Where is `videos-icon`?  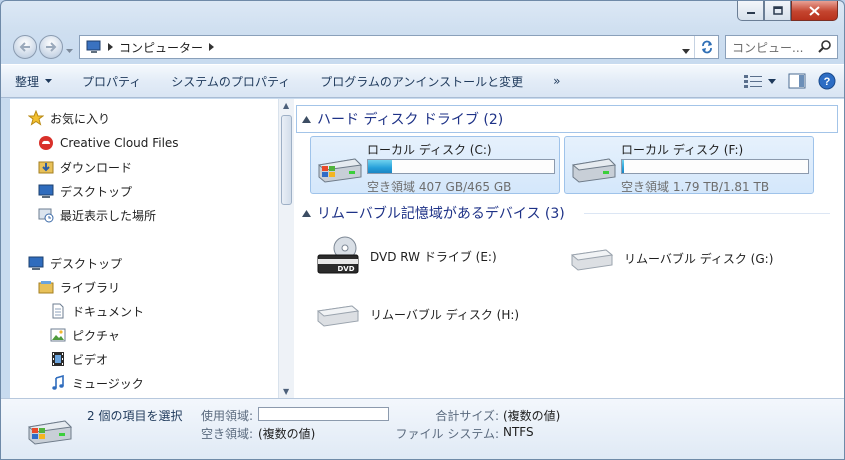
videos-icon is located at coordinates (58, 359).